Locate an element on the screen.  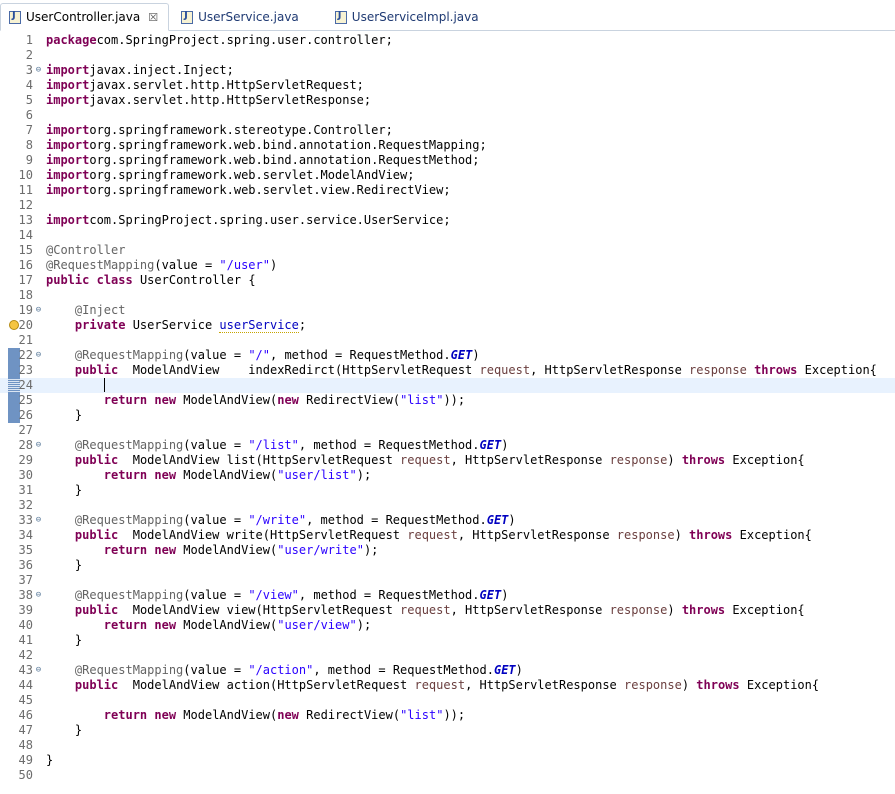
code-token: "/write" is located at coordinates (277, 520).